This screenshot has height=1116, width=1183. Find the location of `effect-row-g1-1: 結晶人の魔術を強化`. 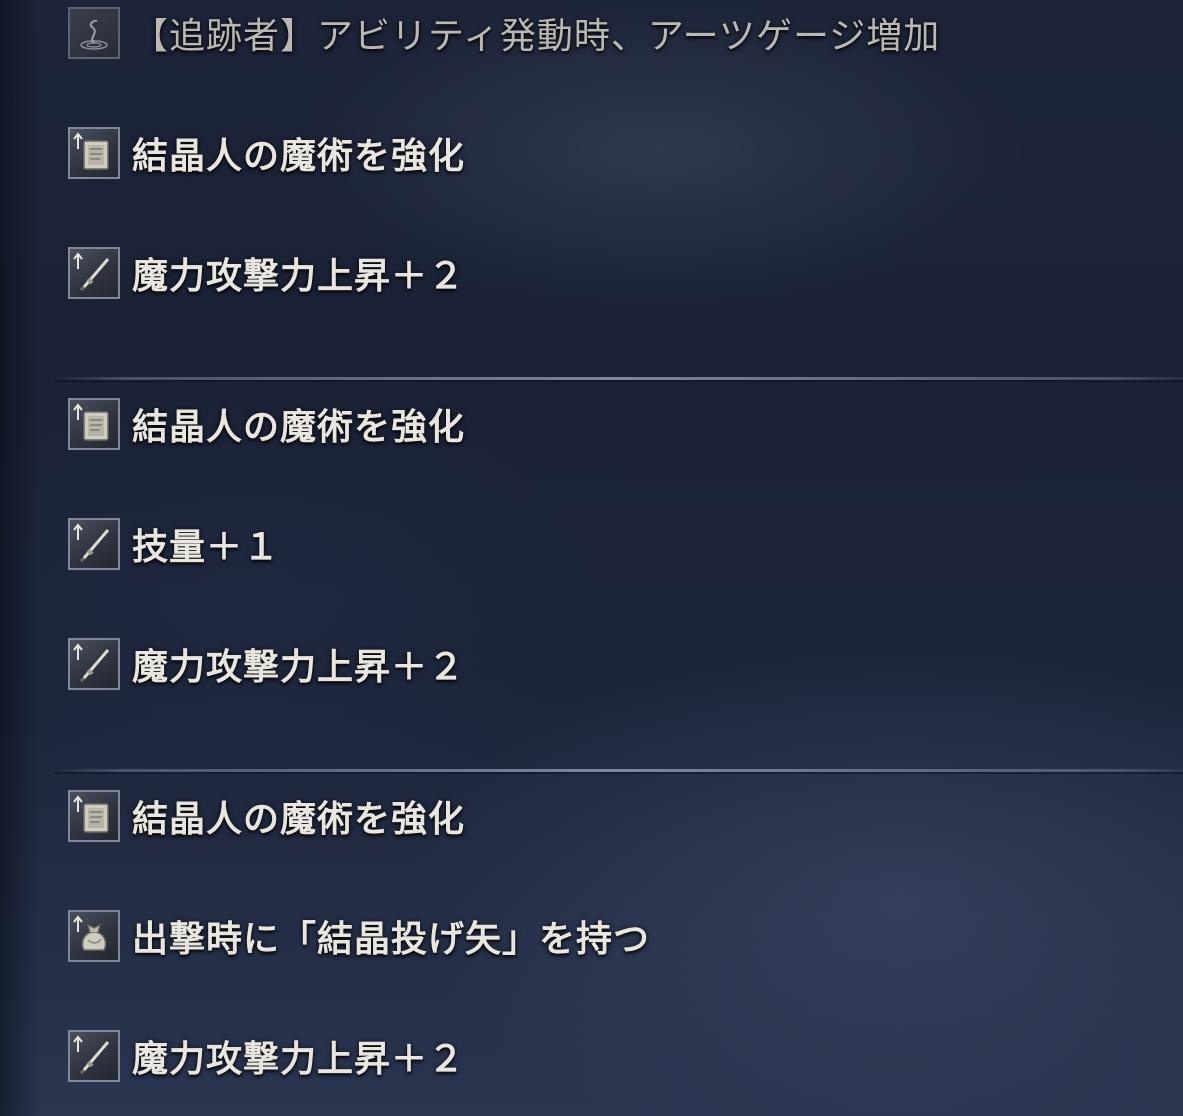

effect-row-g1-1: 結晶人の魔術を強化 is located at coordinates (266, 153).